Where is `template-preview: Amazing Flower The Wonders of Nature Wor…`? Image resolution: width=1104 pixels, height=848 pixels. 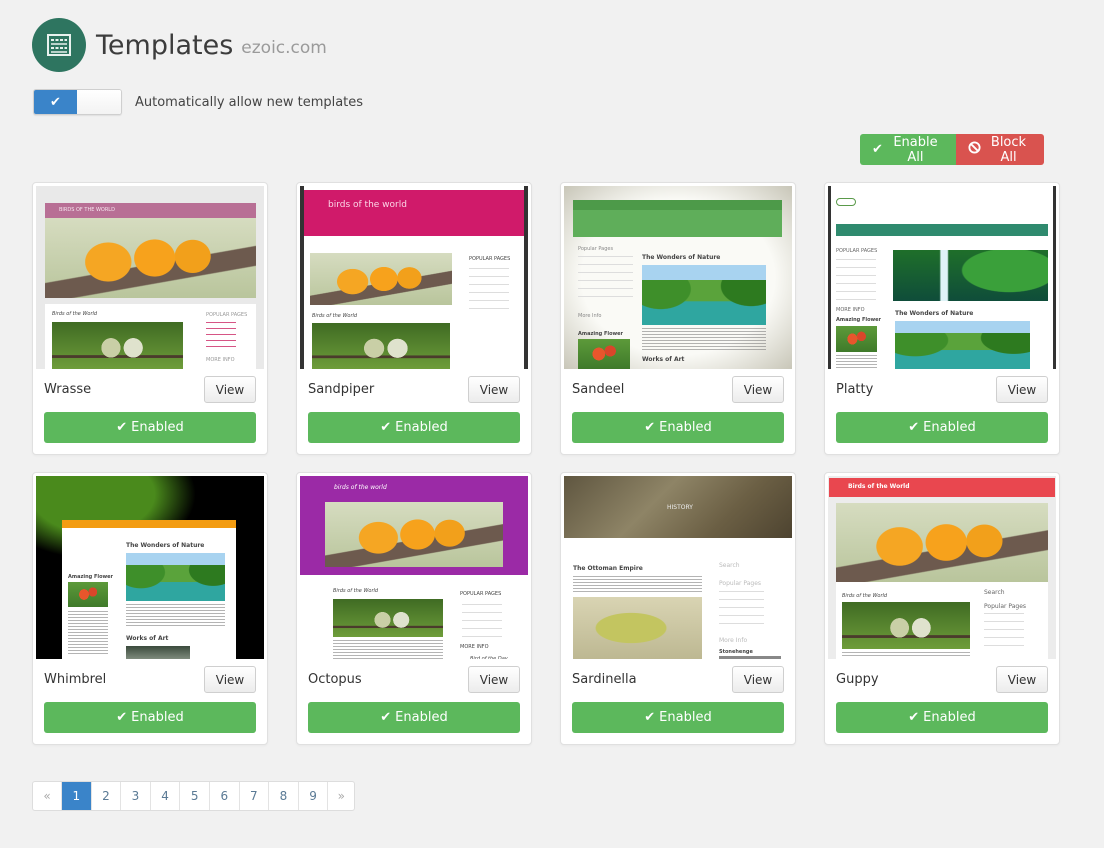 template-preview: Amazing Flower The Wonders of Nature Wor… is located at coordinates (150, 567).